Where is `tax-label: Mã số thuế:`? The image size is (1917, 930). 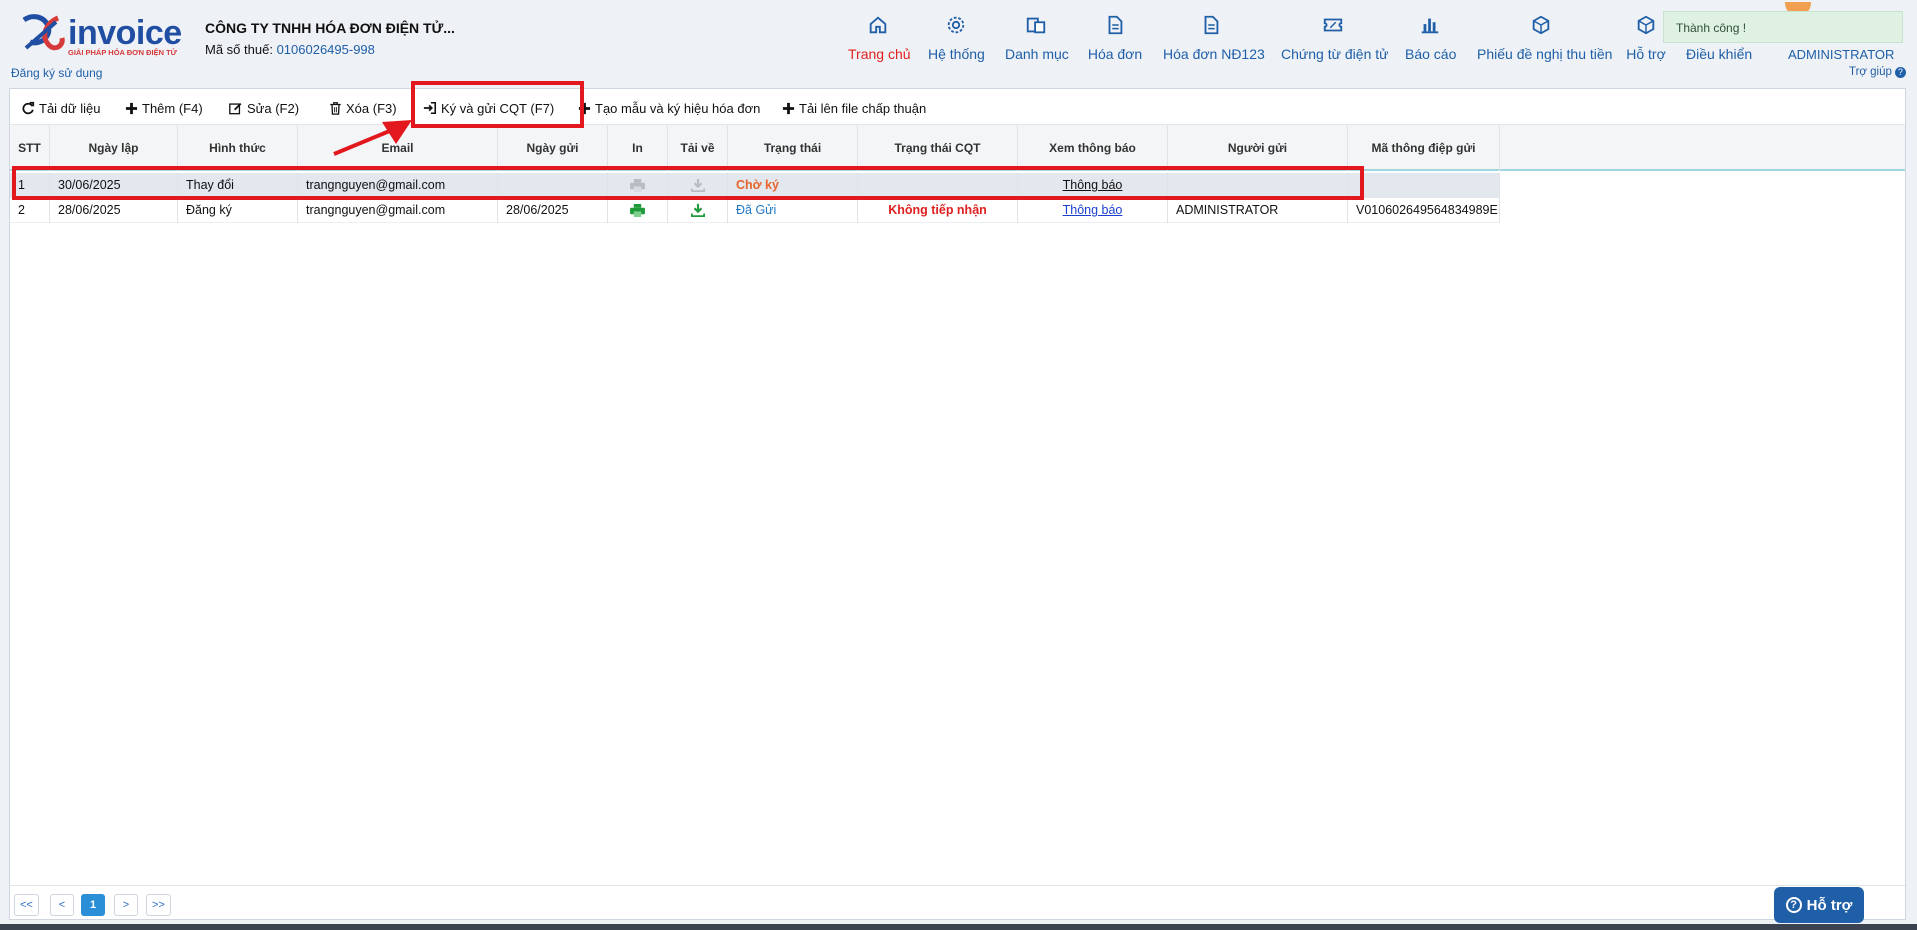
tax-label: Mã số thuế: is located at coordinates (239, 49).